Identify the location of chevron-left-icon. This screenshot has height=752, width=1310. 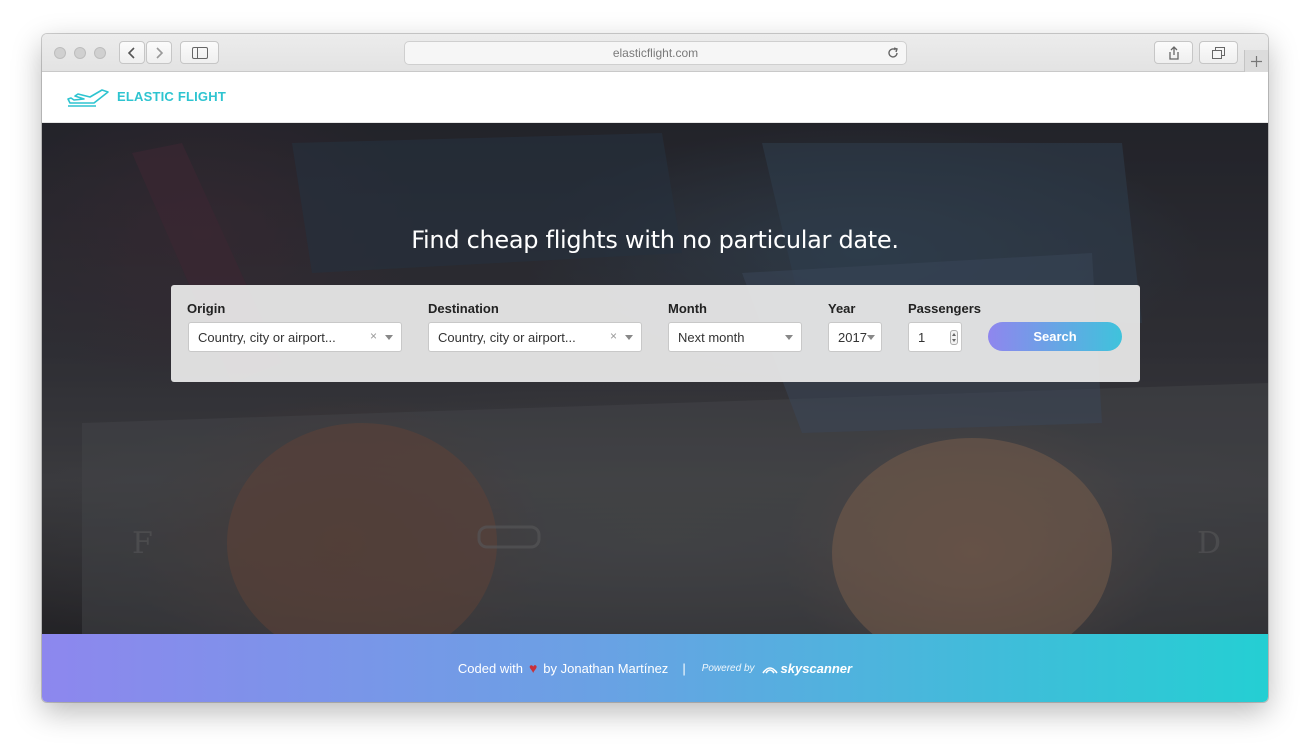
(131, 52).